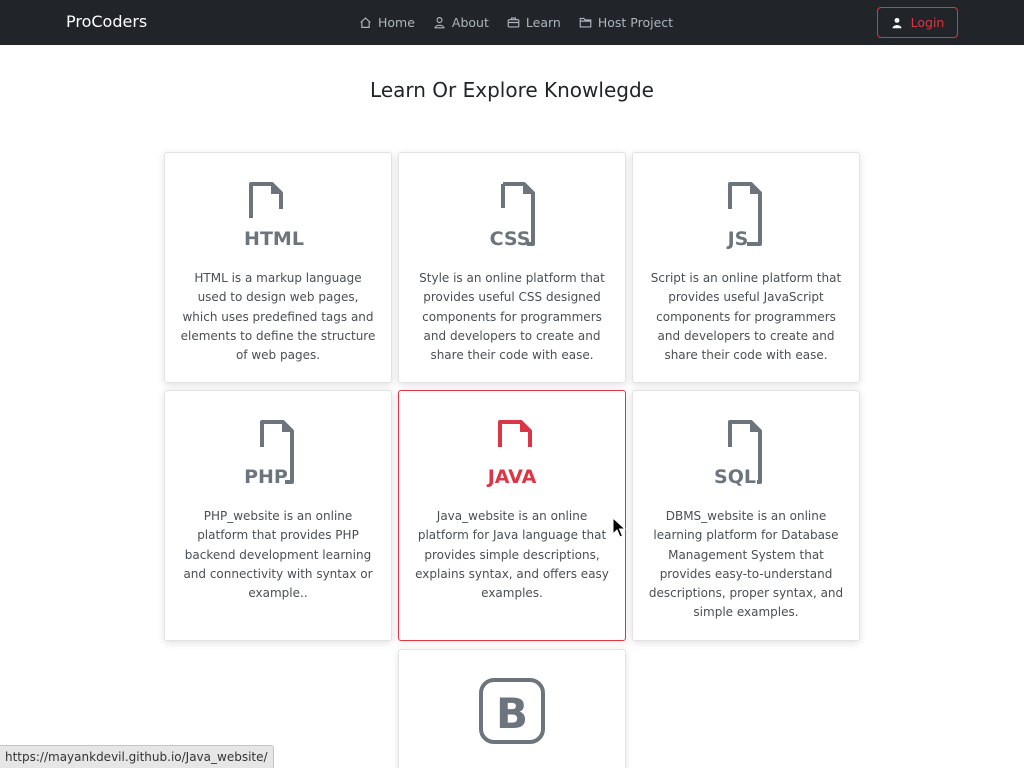 Image resolution: width=1024 pixels, height=768 pixels. Describe the element at coordinates (274, 215) in the screenshot. I see `html-file-icon: HTML` at that location.